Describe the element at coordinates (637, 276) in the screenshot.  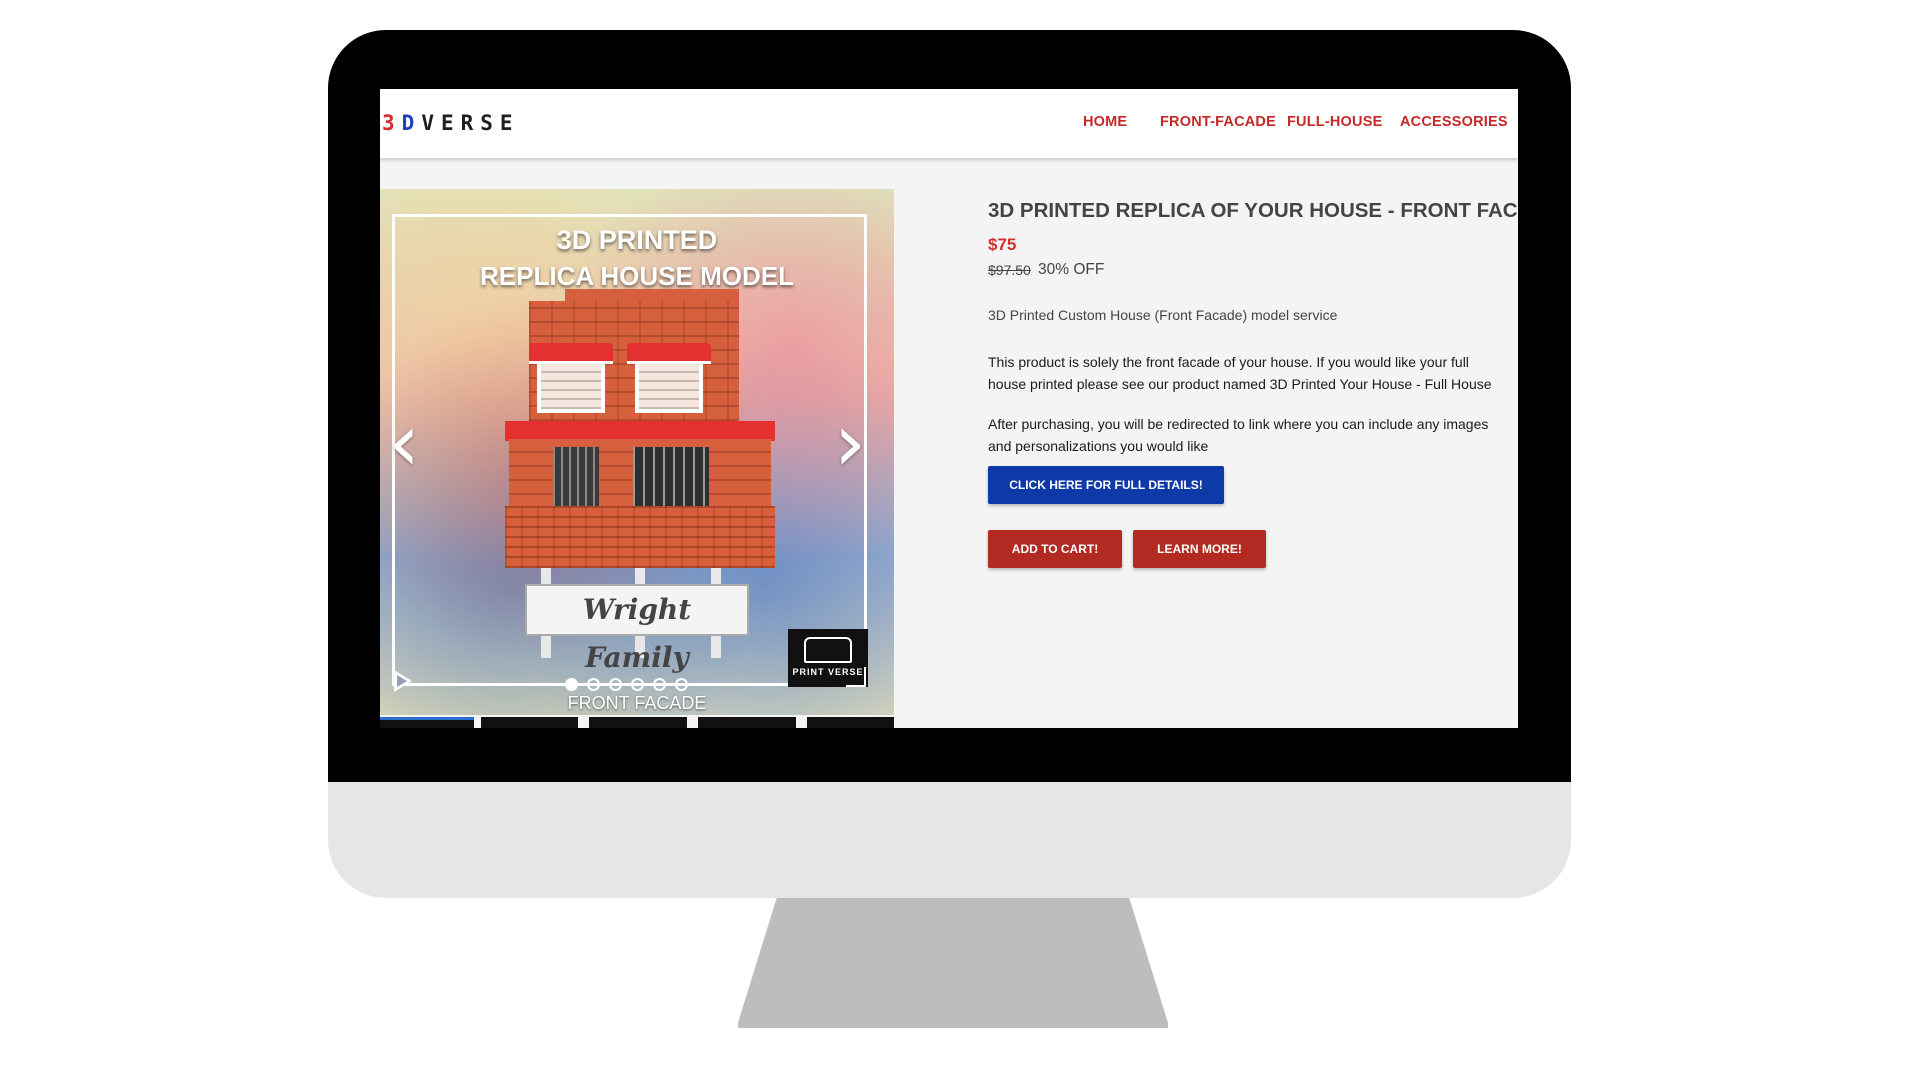
I see `gallery-title-line2: REPLICA HOUSE MODEL` at that location.